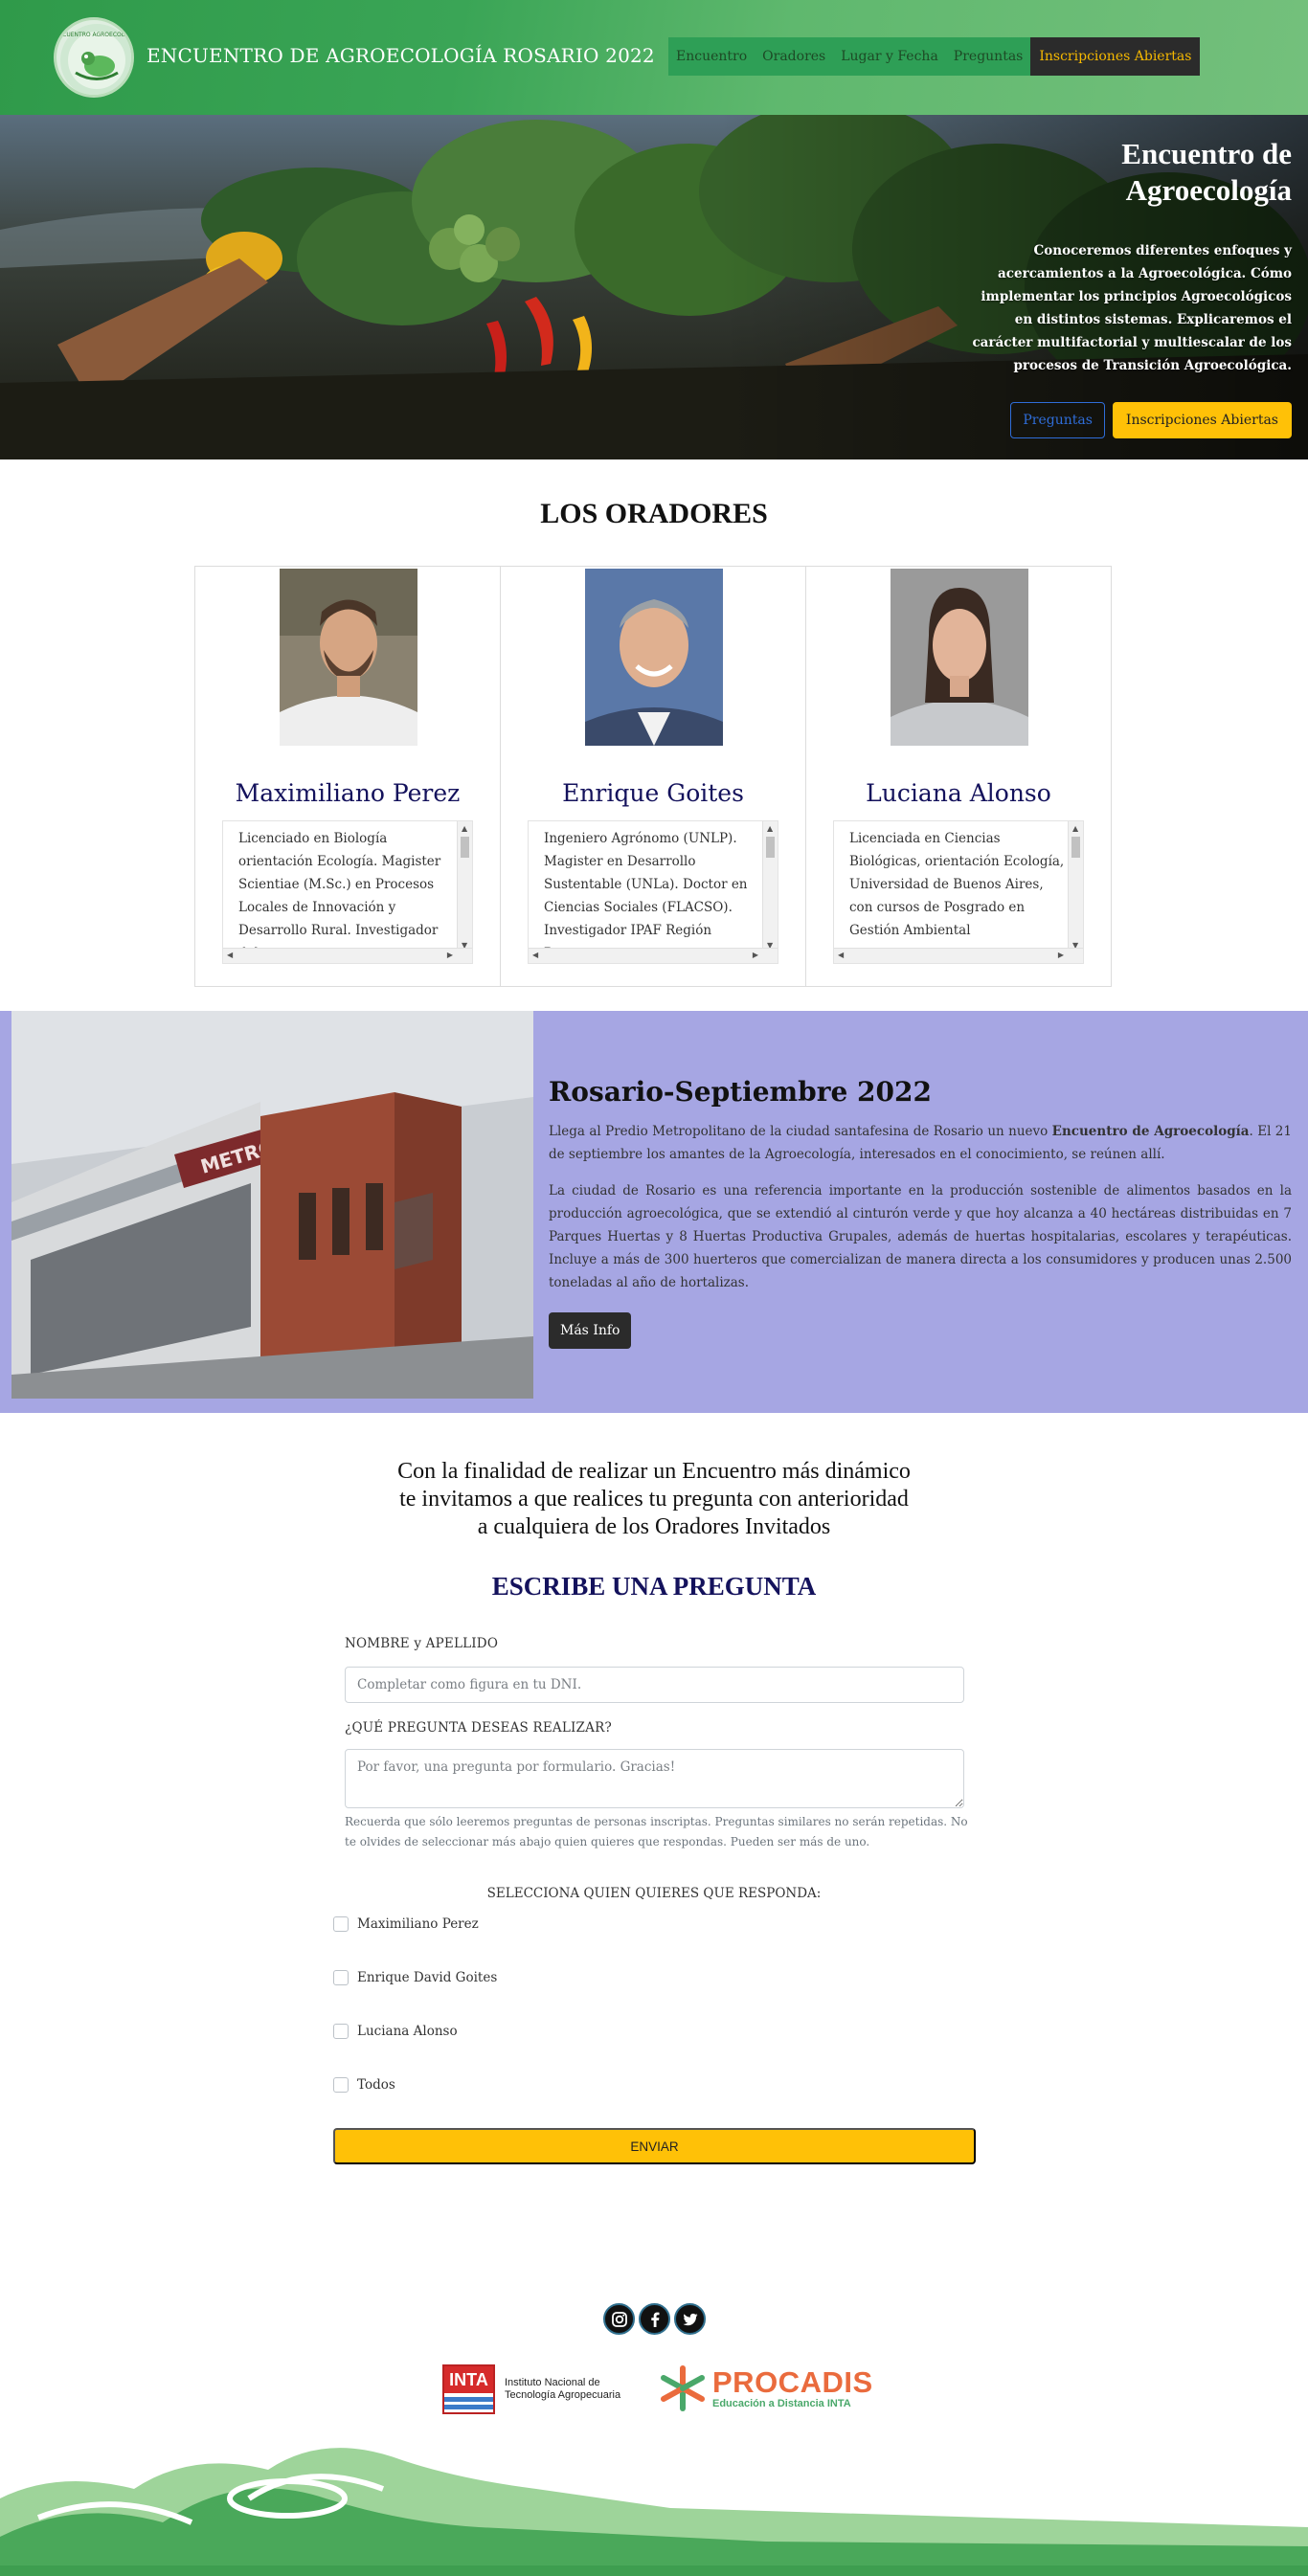 This screenshot has height=2576, width=1308. I want to click on hero-title: Encuentro de Agroecología, so click(1206, 172).